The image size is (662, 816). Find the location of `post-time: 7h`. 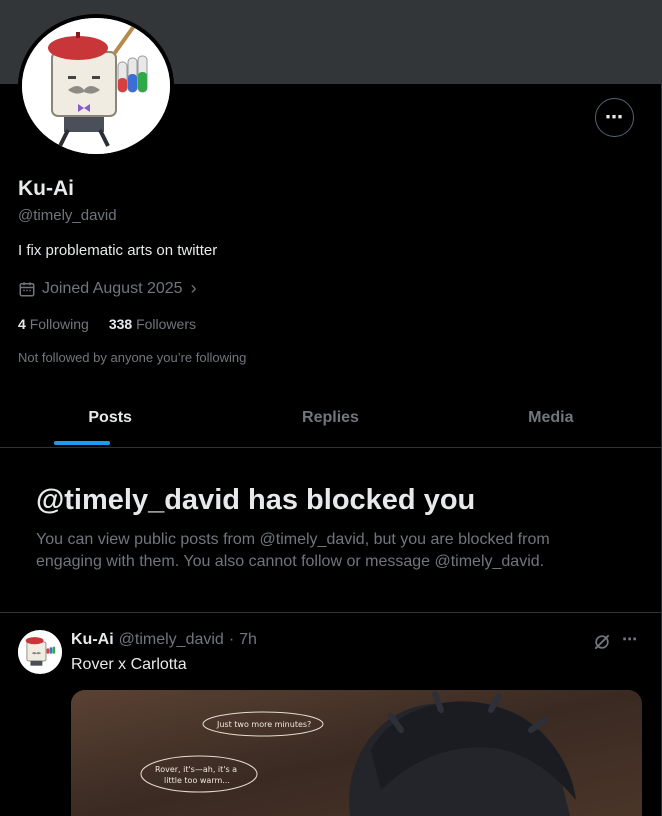

post-time: 7h is located at coordinates (248, 640).